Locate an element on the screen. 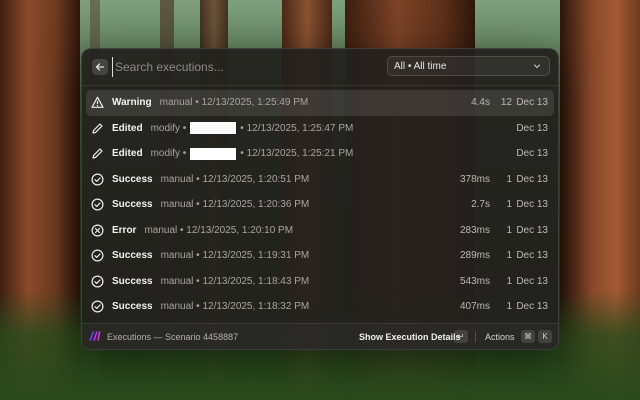 The height and width of the screenshot is (400, 640). arrow-left-icon is located at coordinates (100, 67).